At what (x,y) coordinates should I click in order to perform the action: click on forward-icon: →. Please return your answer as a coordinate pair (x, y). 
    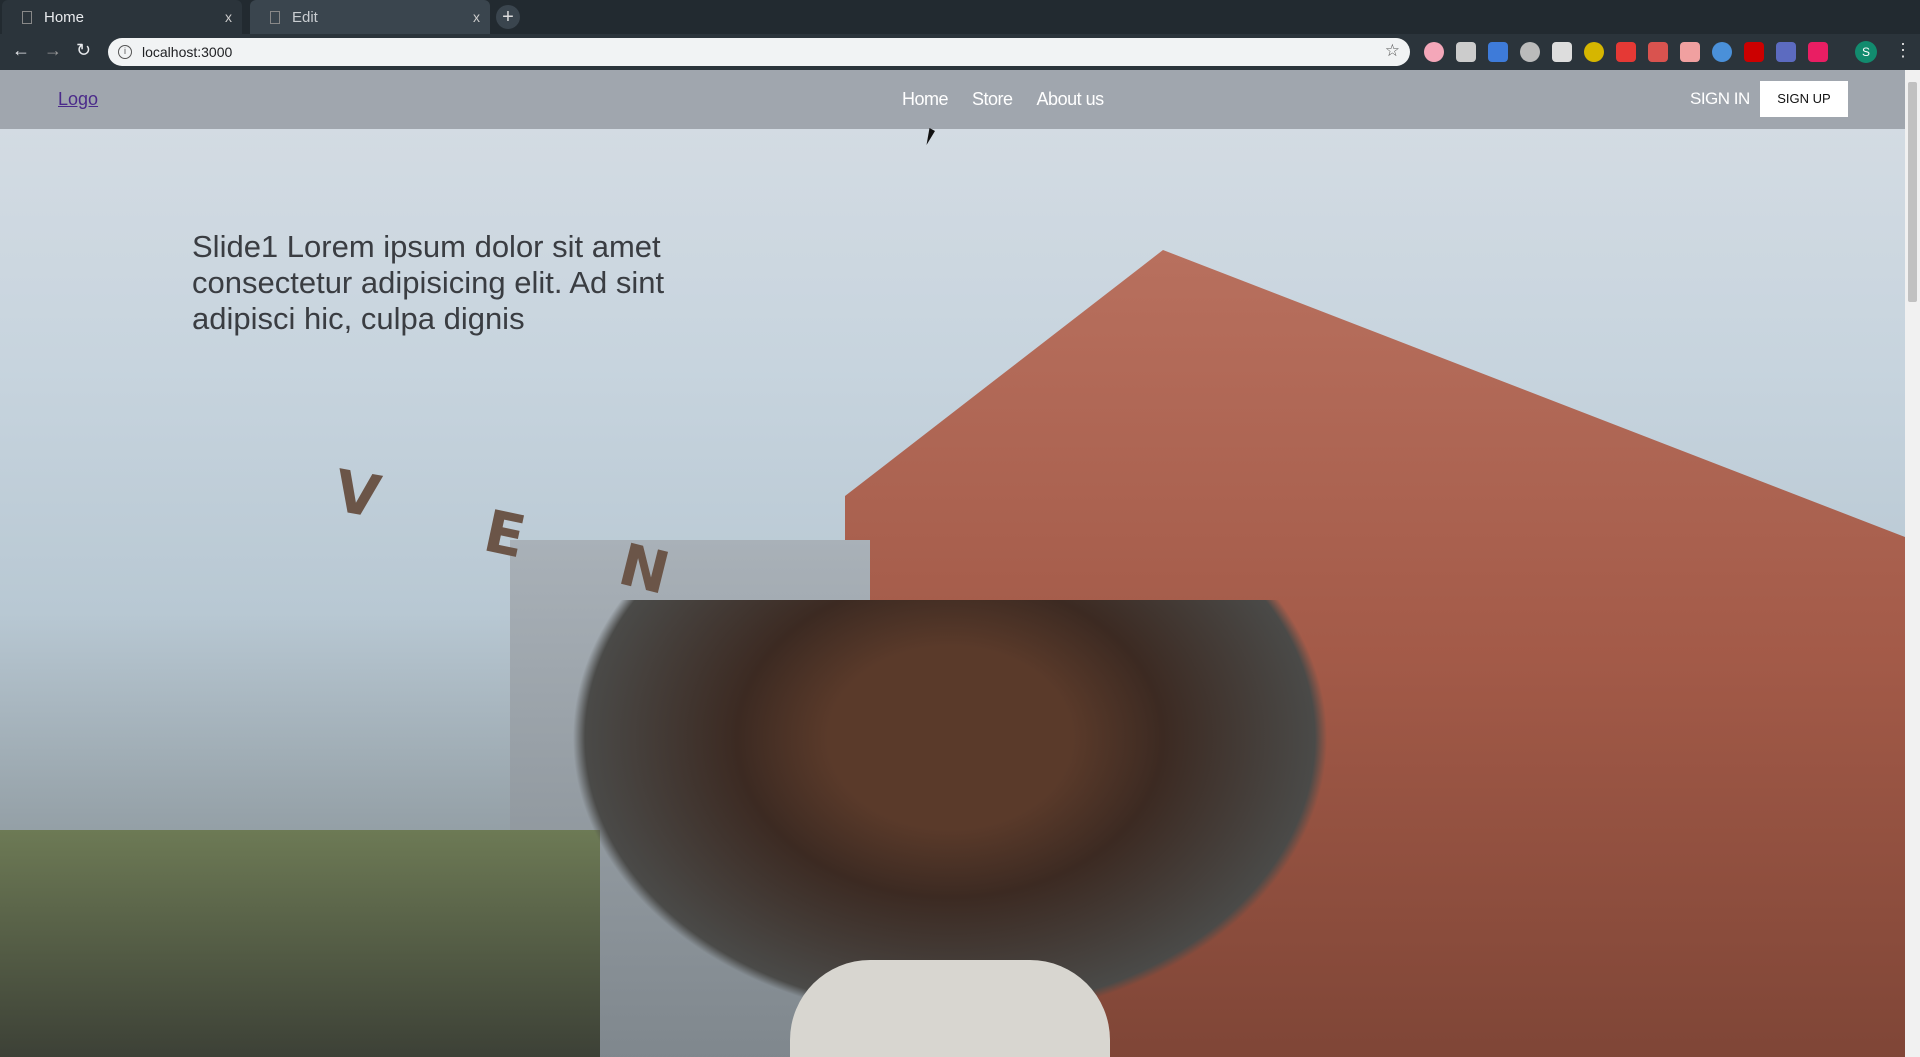
    Looking at the image, I should click on (53, 50).